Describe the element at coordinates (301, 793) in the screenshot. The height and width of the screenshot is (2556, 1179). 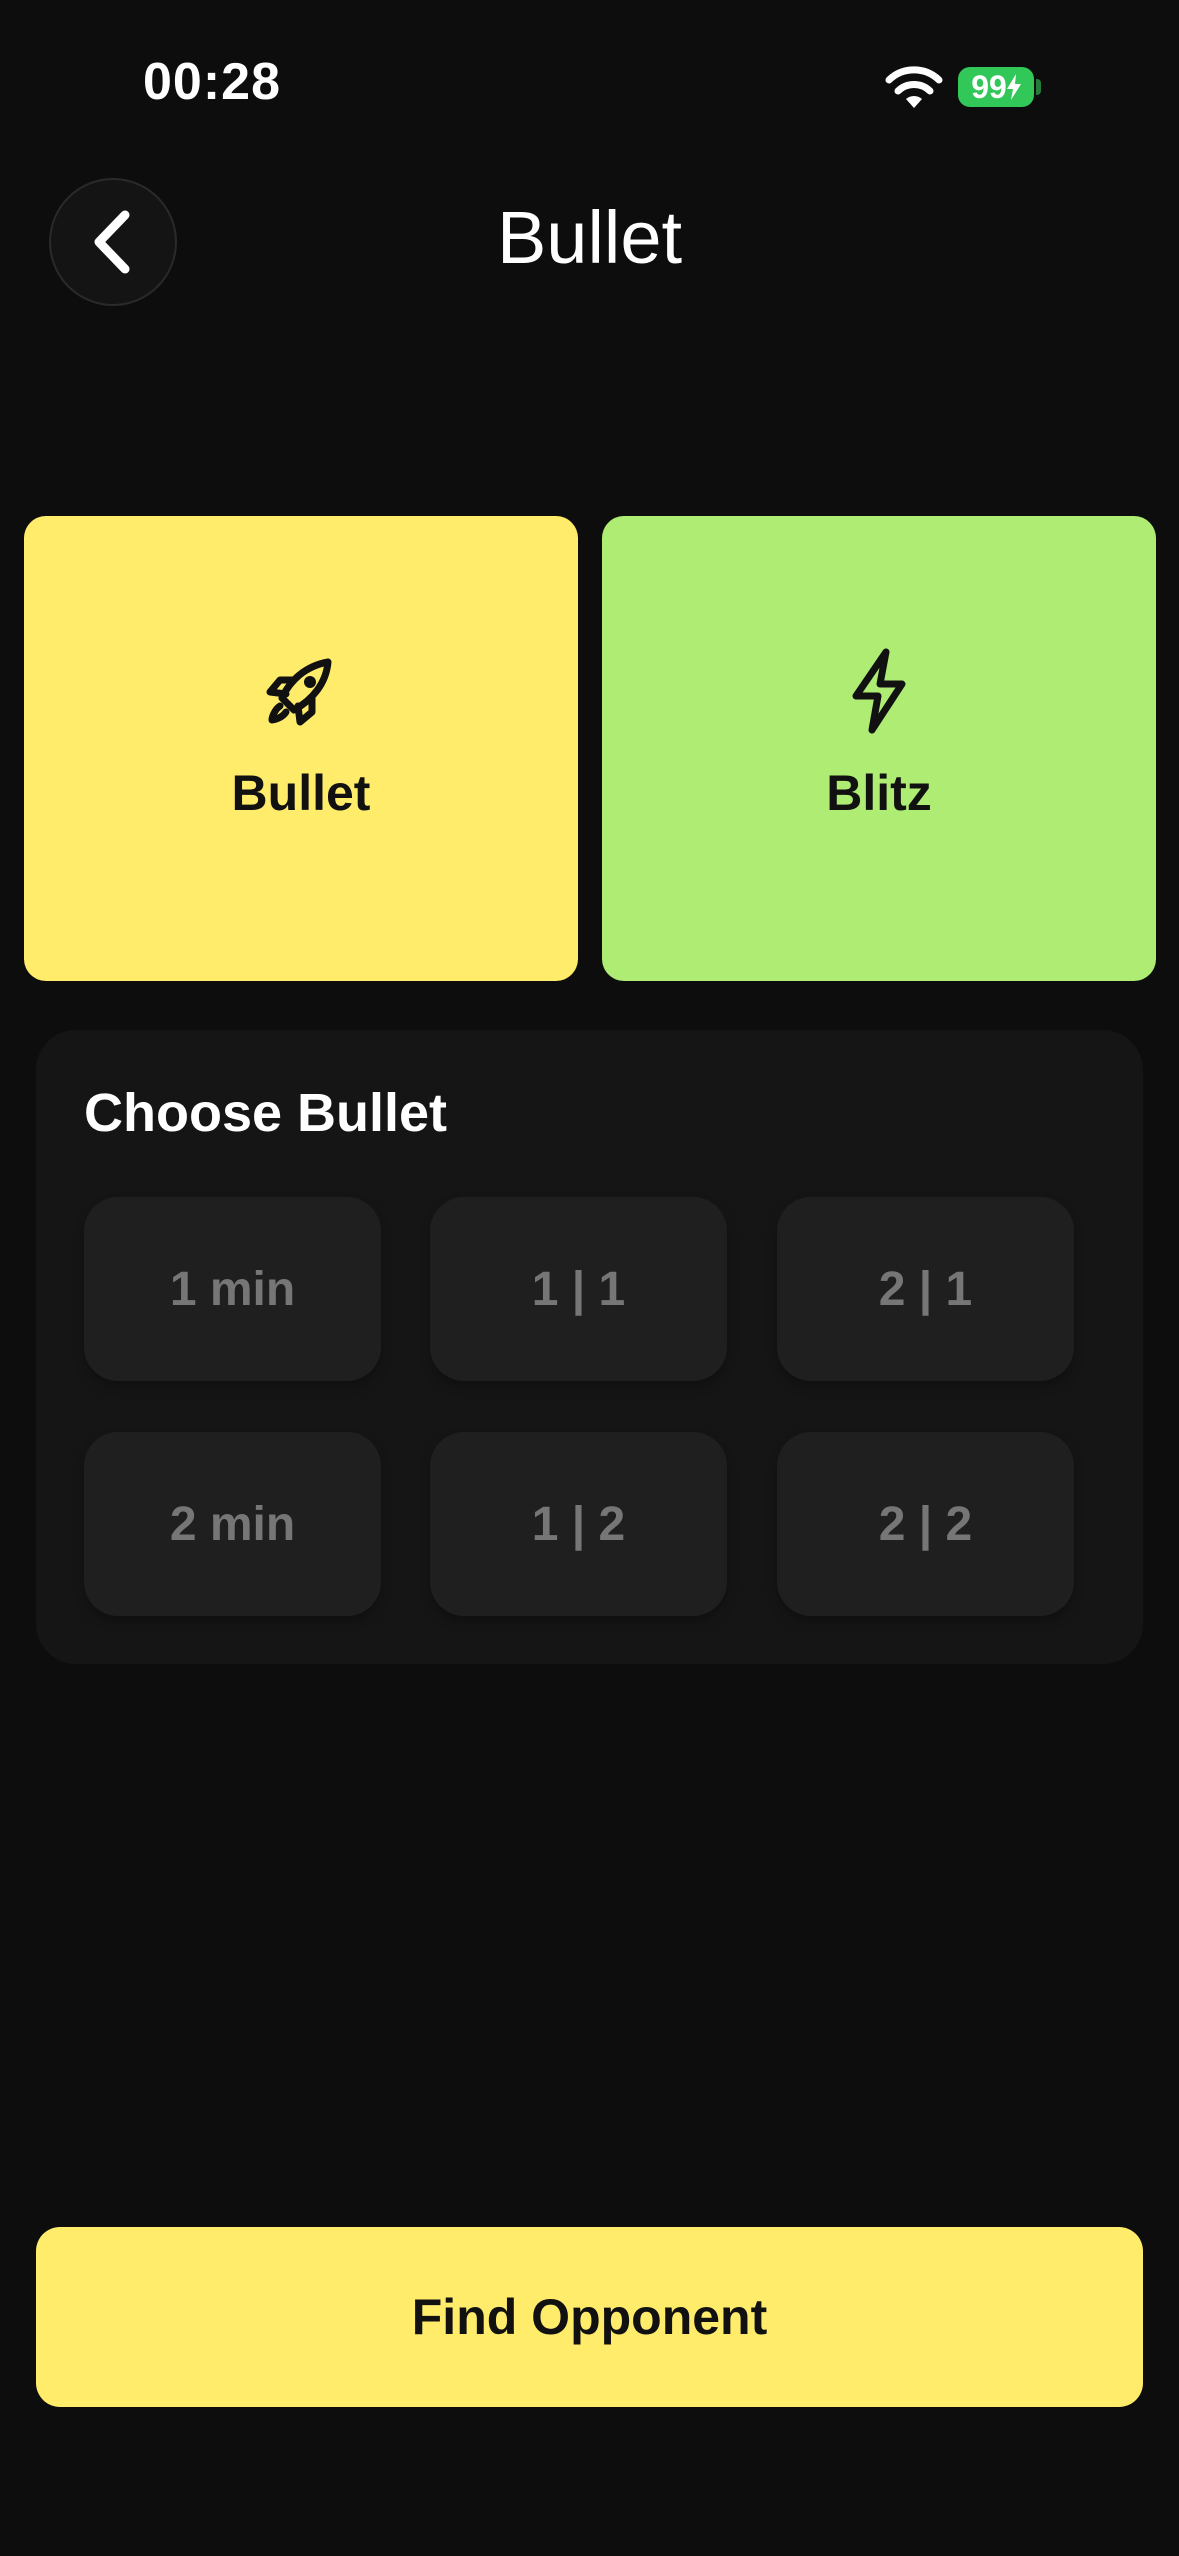
I see `mode-label-bullet: Bullet` at that location.